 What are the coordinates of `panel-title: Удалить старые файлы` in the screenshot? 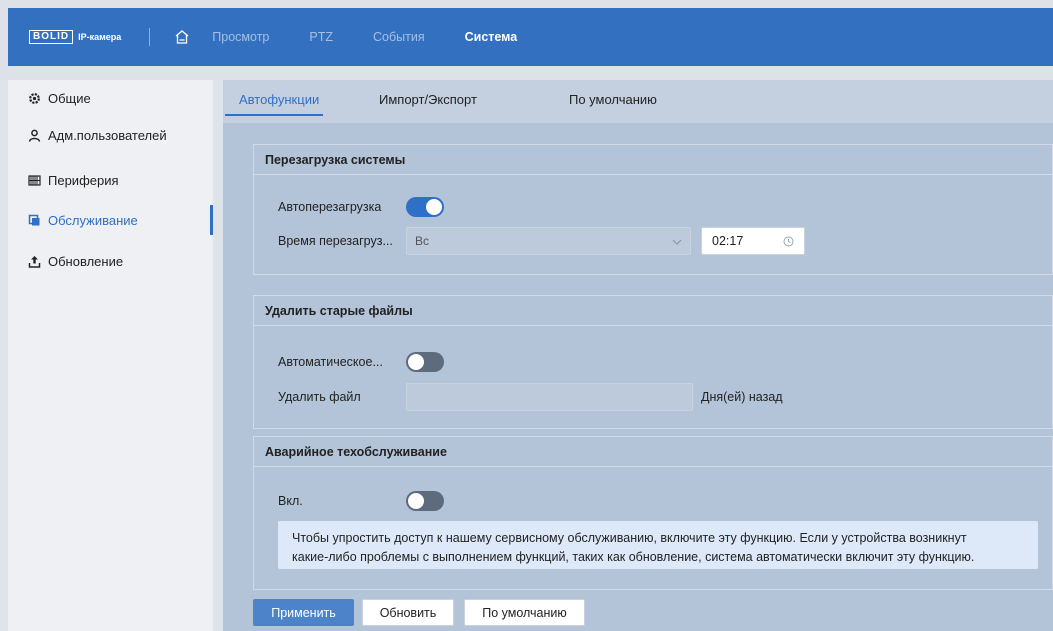 It's located at (653, 311).